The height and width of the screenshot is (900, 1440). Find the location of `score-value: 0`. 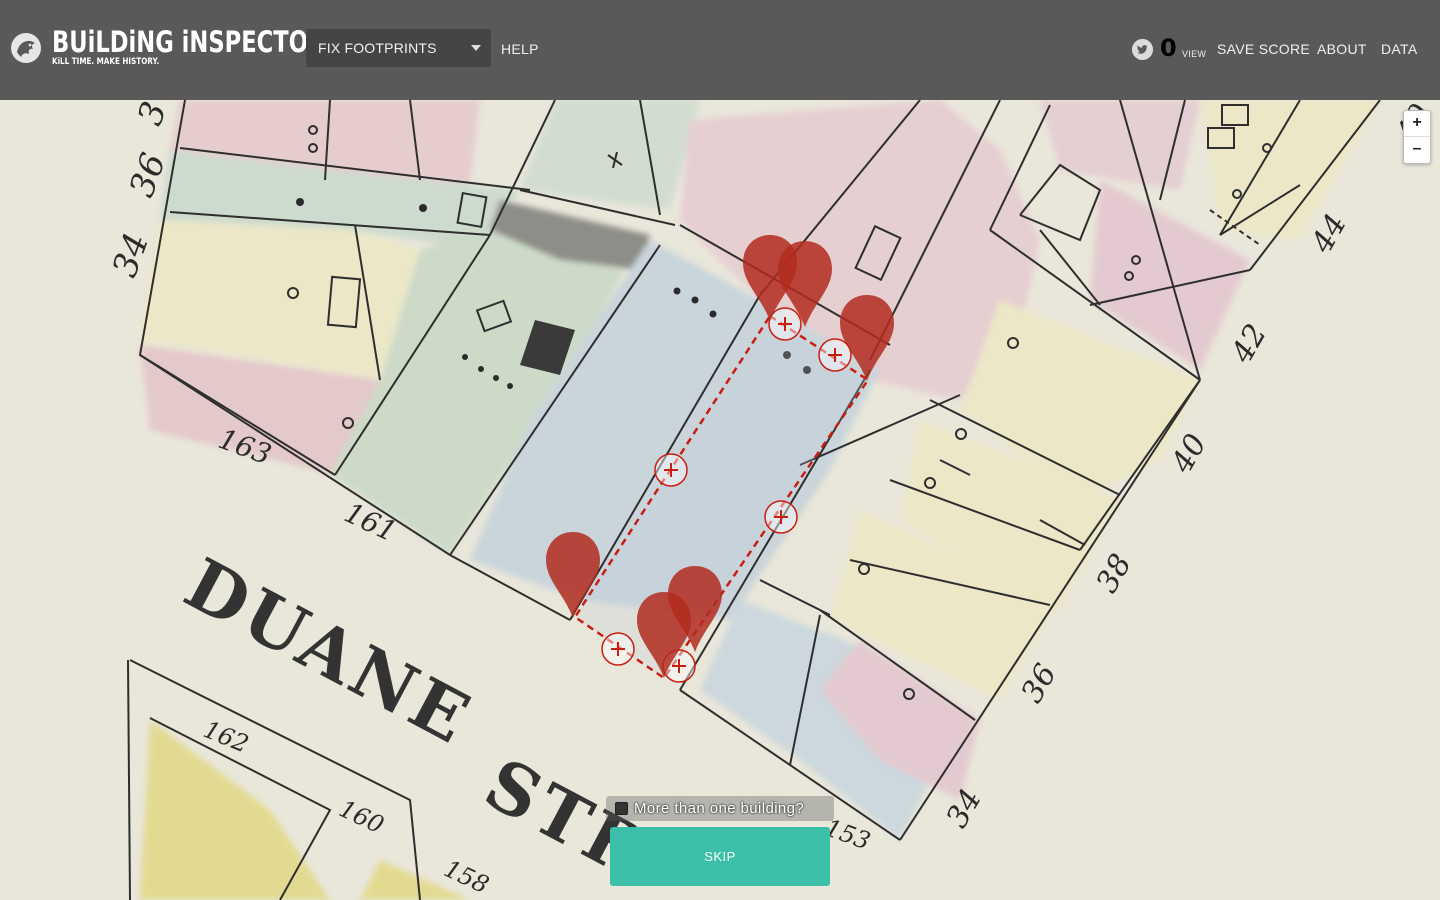

score-value: 0 is located at coordinates (1168, 48).